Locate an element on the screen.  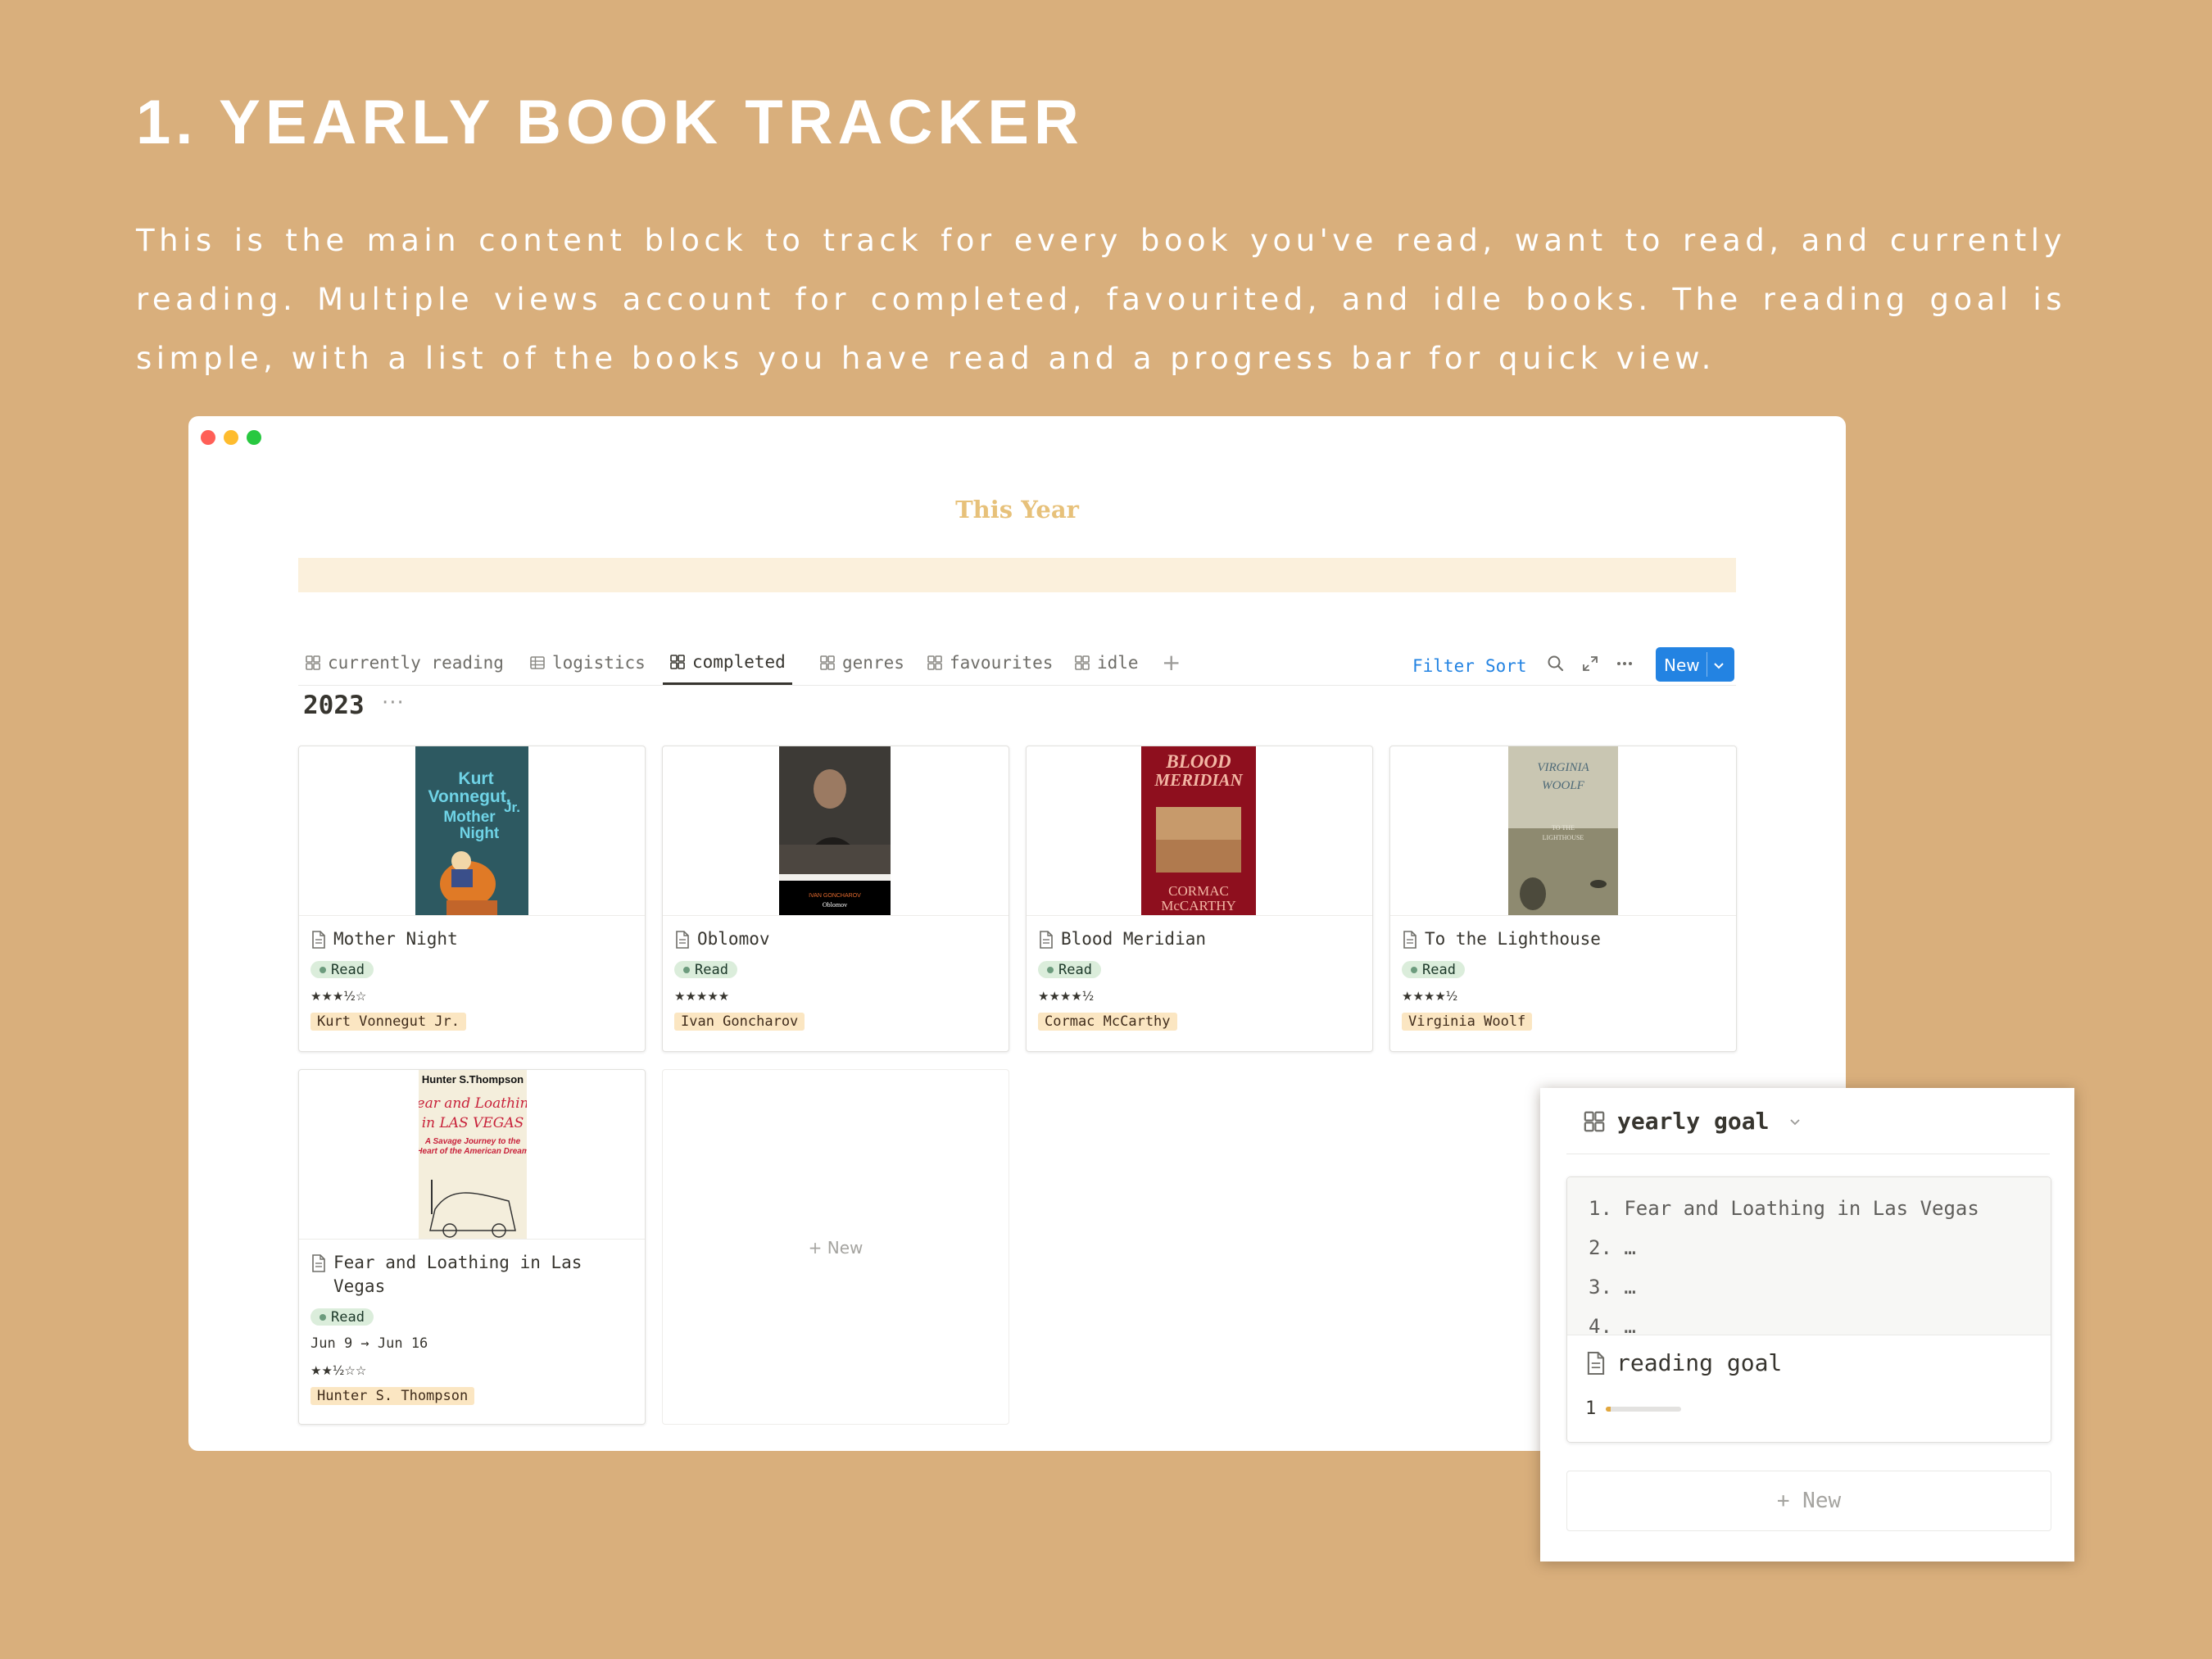
card-cover: VIRGINIA WOOLF TO THE LIGHTHOUSE is located at coordinates (1563, 831).